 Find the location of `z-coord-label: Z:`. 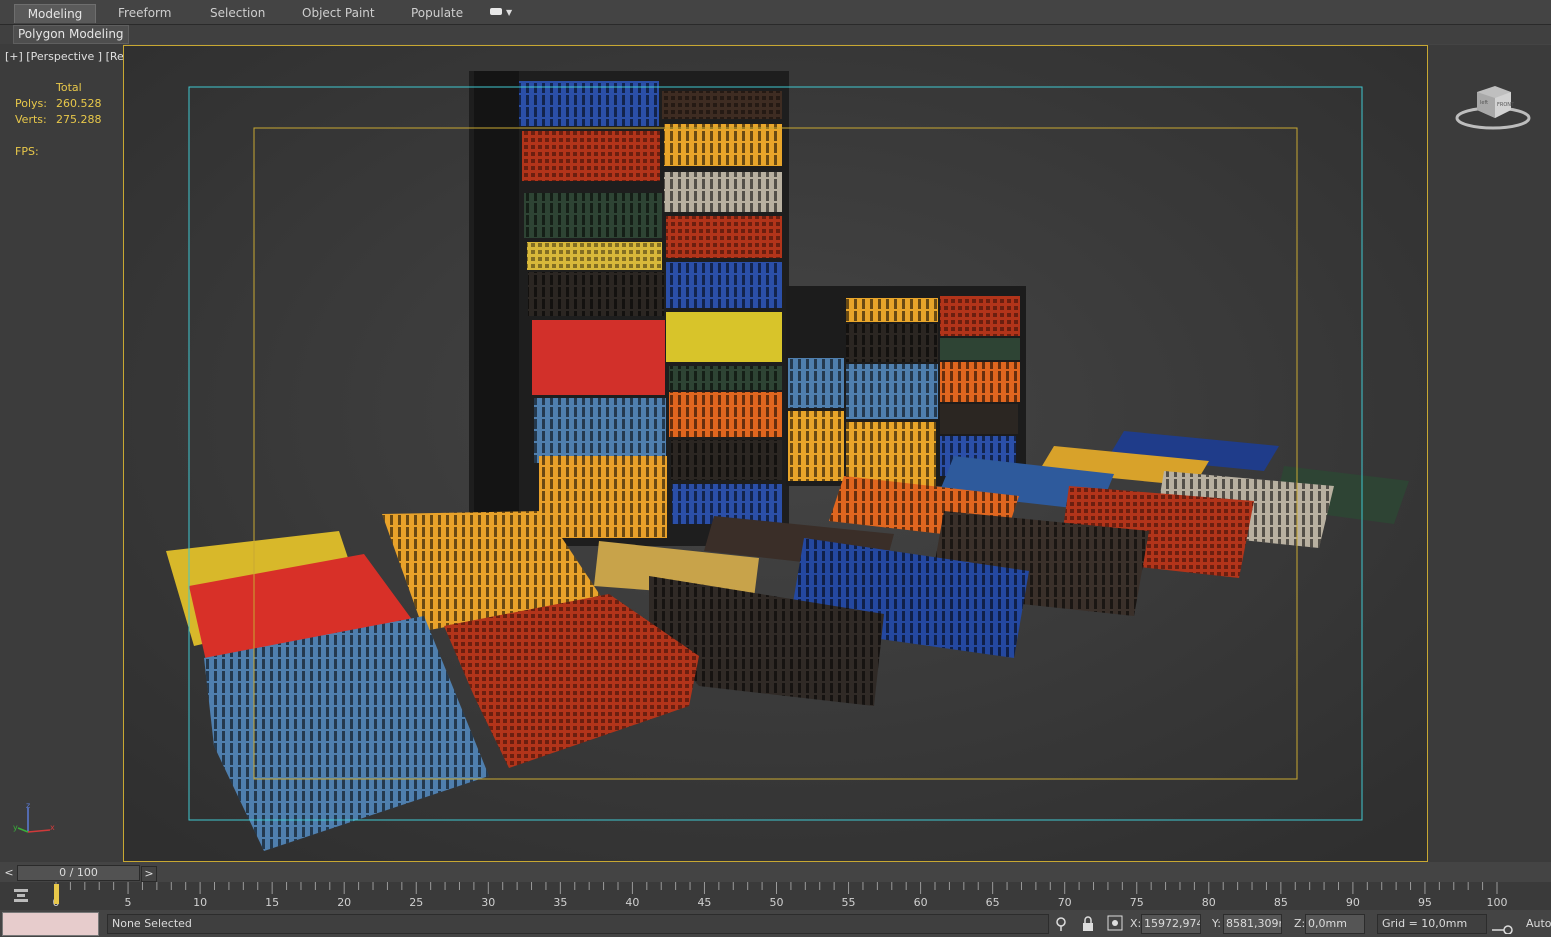

z-coord-label: Z: is located at coordinates (1300, 923).